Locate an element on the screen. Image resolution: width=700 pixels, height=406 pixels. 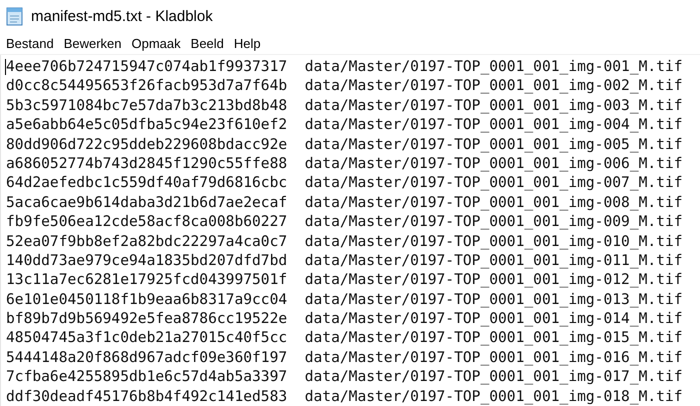
text-line: 5aca6cae9b614daba3d21b6d7ae2ecaf data/Master/0197-TOP_0001_001_img-008_M.tif is located at coordinates (345, 202).